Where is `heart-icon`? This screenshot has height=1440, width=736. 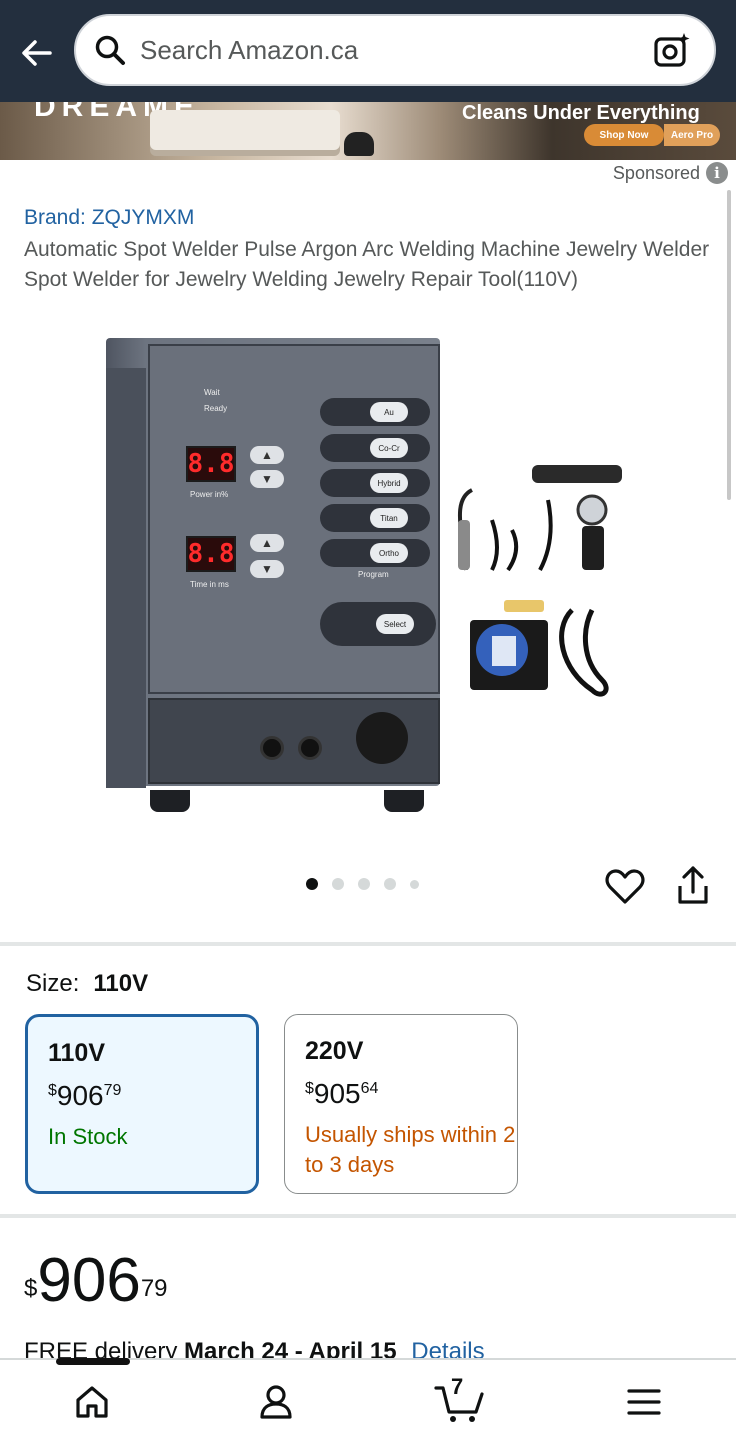
heart-icon is located at coordinates (625, 886).